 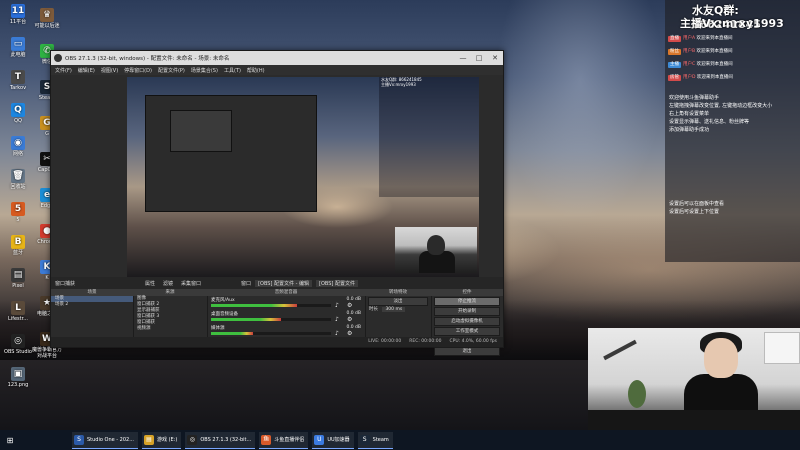 What do you see at coordinates (283, 283) in the screenshot?
I see `capture-window-select: [OBS] 配置文件 - 编辑` at bounding box center [283, 283].